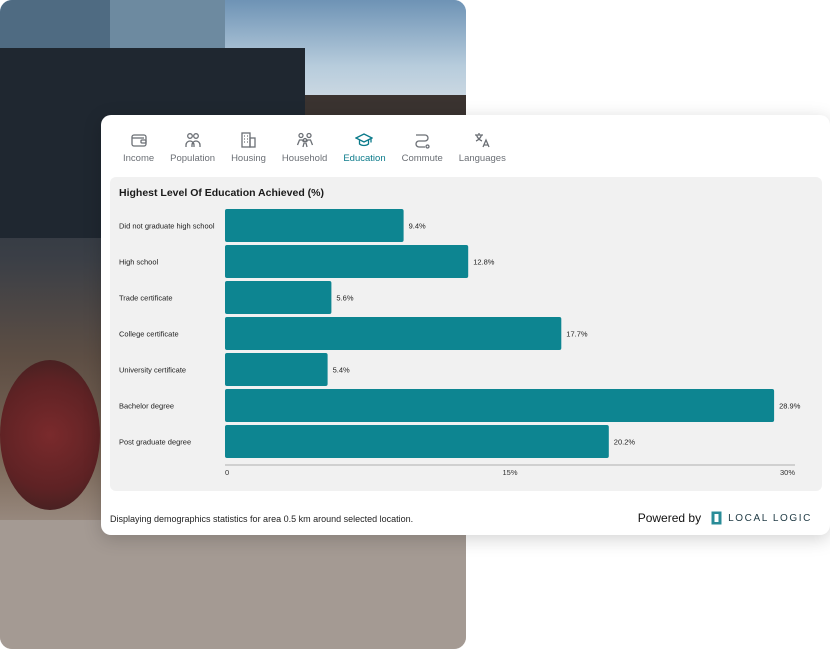 Image resolution: width=830 pixels, height=649 pixels. What do you see at coordinates (139, 262) in the screenshot?
I see `category-label: High school` at bounding box center [139, 262].